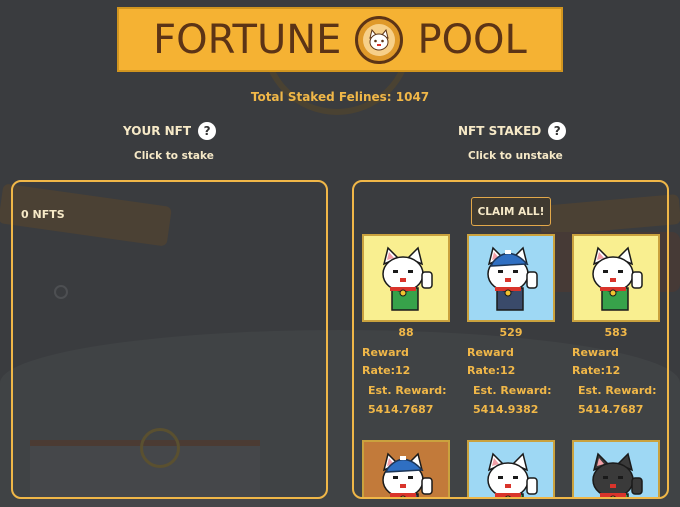 Image resolution: width=680 pixels, height=507 pixels. What do you see at coordinates (511, 332) in the screenshot?
I see `nft-id-label: 529` at bounding box center [511, 332].